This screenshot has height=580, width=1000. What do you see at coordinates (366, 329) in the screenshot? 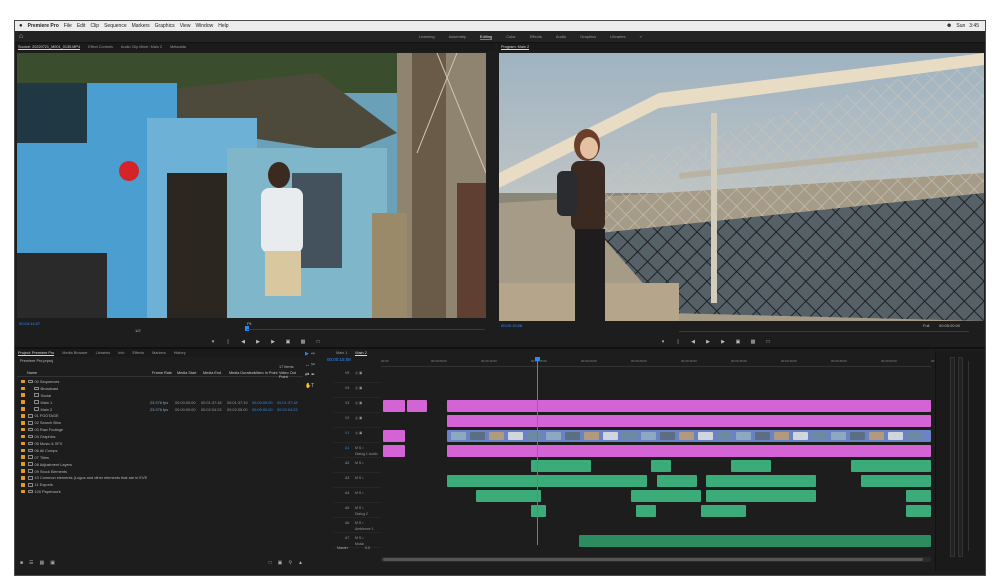
I see `source-scrubber` at bounding box center [366, 329].